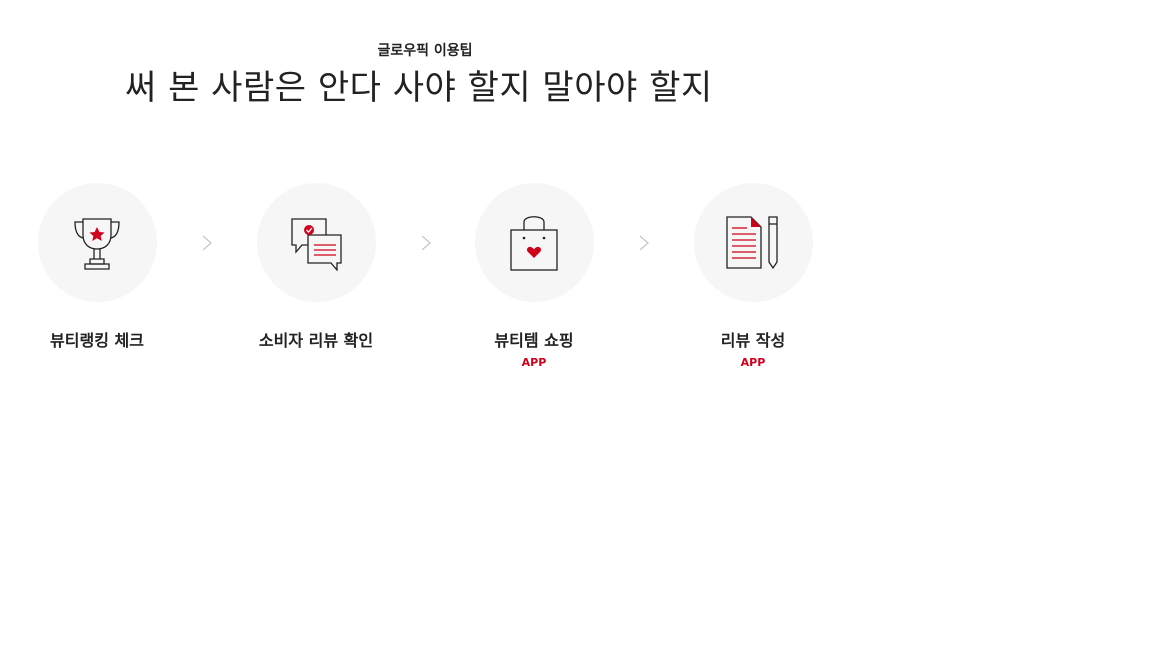  I want to click on shopping-bag-icon, so click(534, 243).